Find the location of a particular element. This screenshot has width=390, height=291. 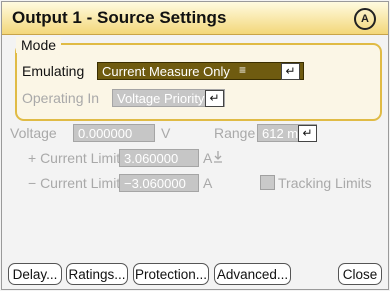

emulating-enter-icon: ↵ is located at coordinates (290, 71).